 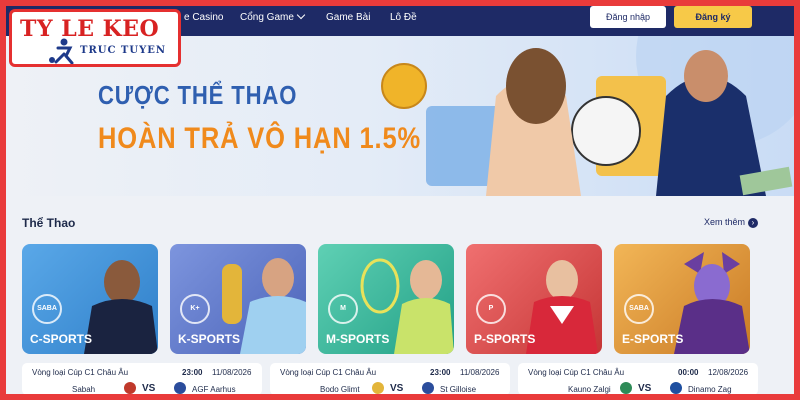 I want to click on see-more-link: Xem thêm ›, so click(x=731, y=222).